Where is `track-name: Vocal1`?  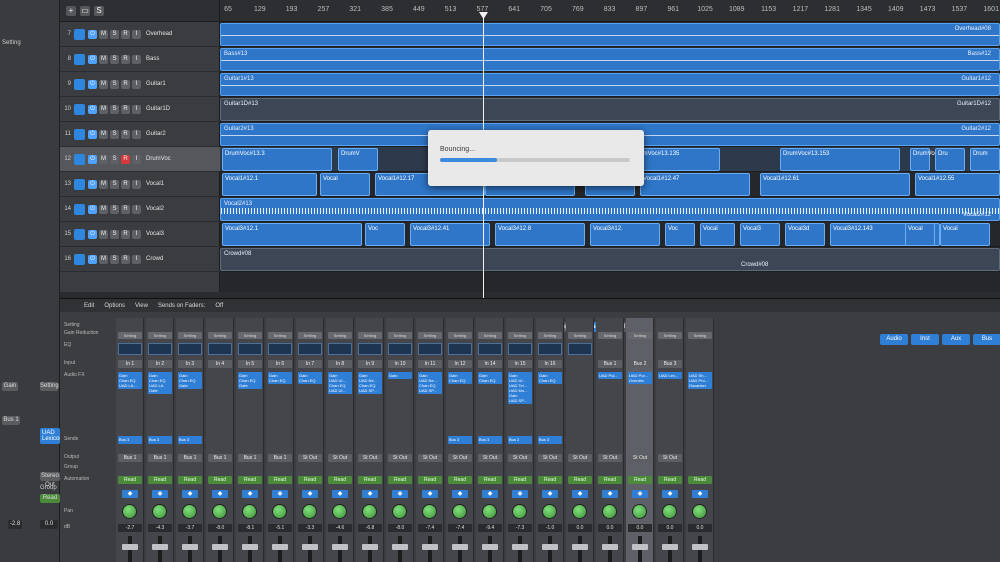 track-name: Vocal1 is located at coordinates (155, 184).